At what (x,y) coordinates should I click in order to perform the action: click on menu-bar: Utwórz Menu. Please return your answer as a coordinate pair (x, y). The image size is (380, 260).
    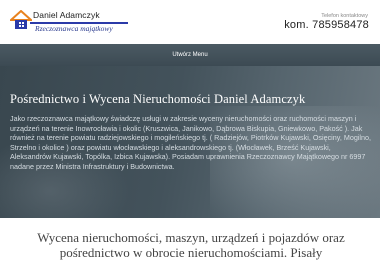
    Looking at the image, I should click on (190, 55).